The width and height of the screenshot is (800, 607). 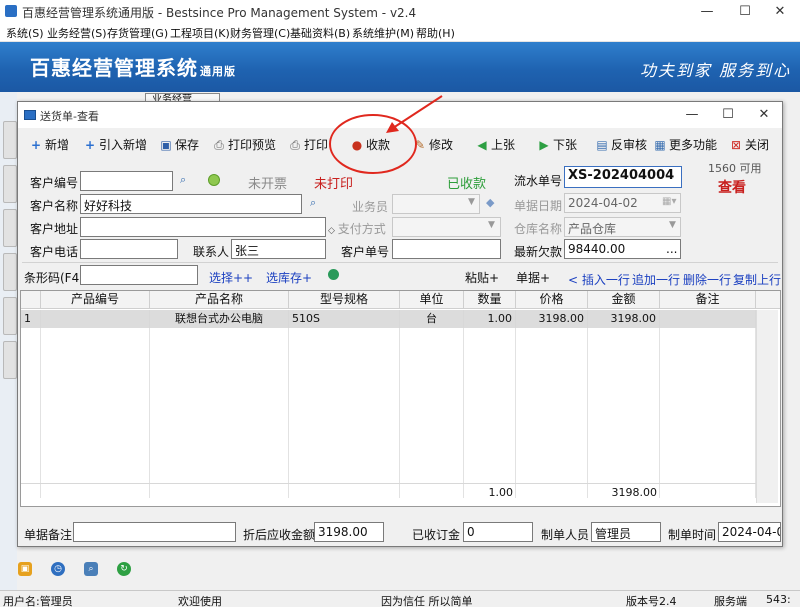 What do you see at coordinates (392, 127) in the screenshot?
I see `annotation-arrow-head` at bounding box center [392, 127].